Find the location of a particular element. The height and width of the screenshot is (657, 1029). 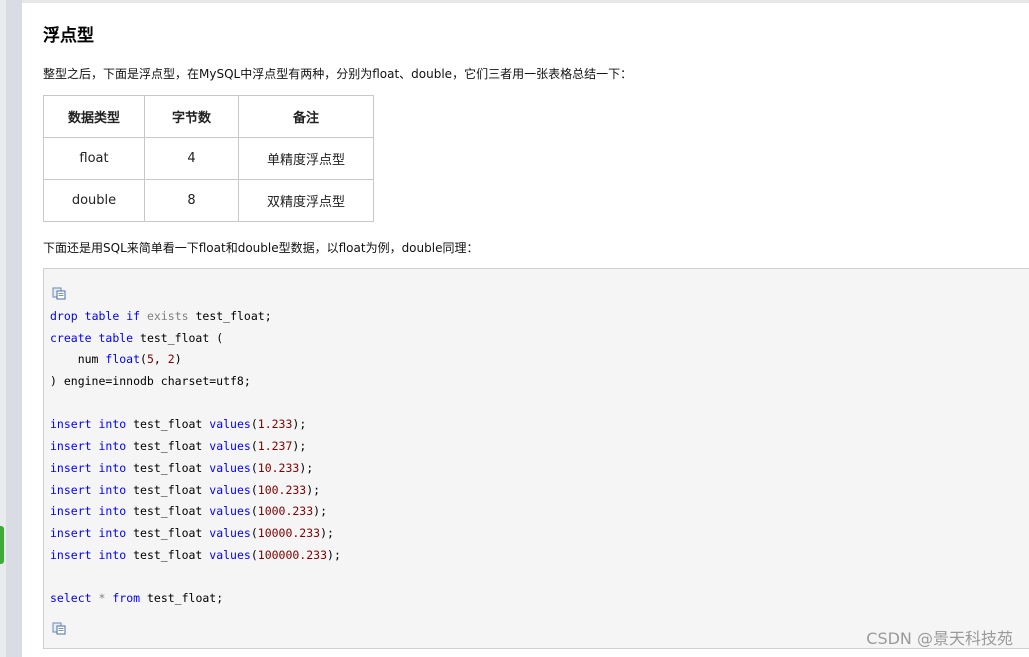

table-cell: 4 is located at coordinates (191, 158).